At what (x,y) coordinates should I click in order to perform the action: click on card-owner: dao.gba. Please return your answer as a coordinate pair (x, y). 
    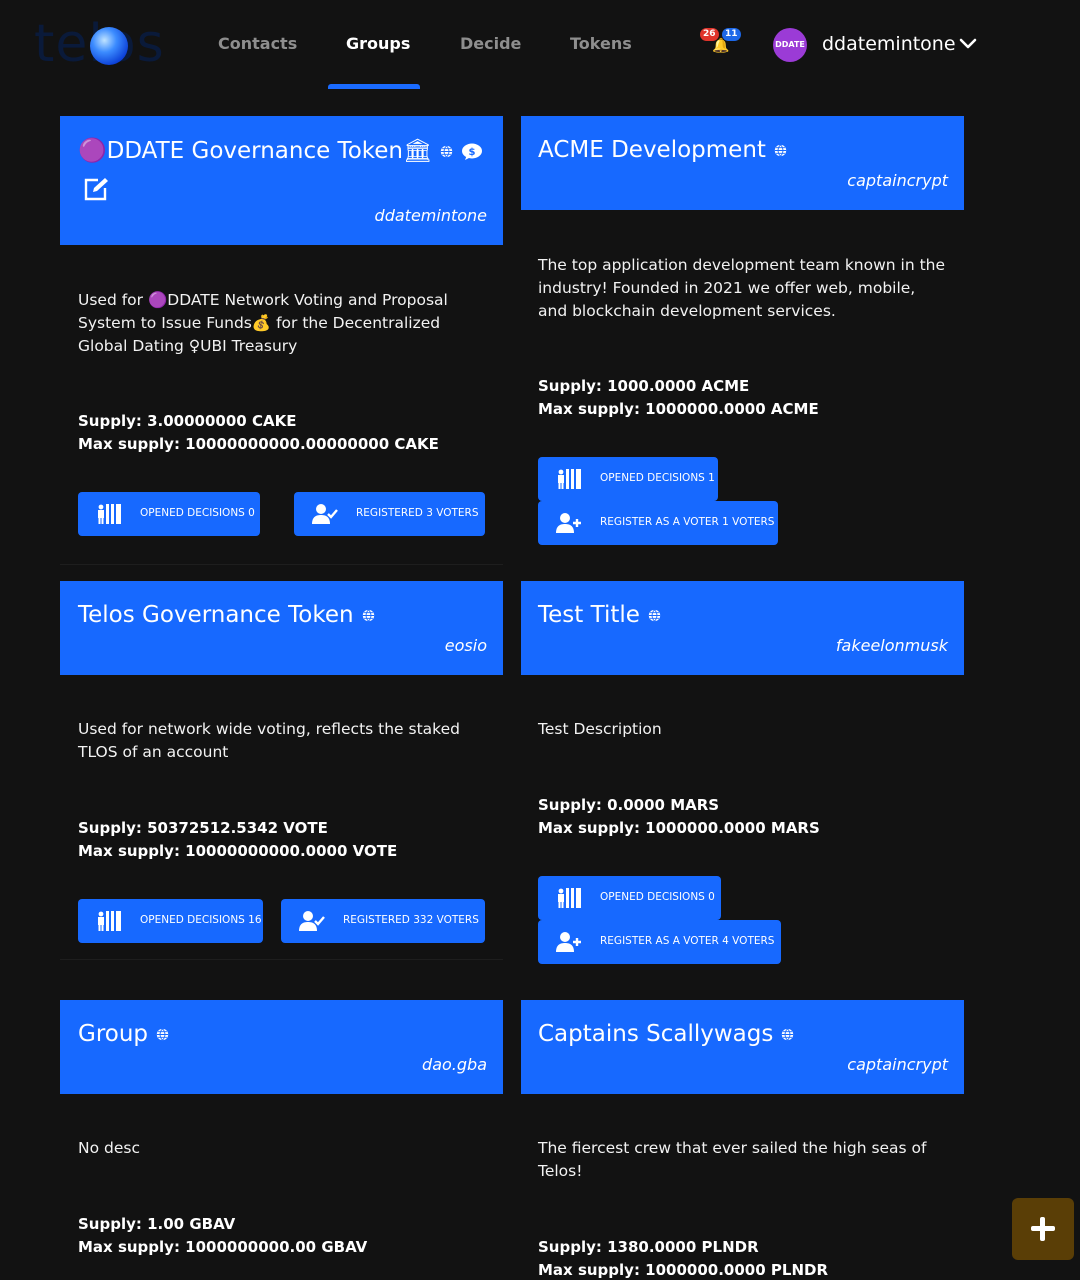
    Looking at the image, I should click on (454, 1064).